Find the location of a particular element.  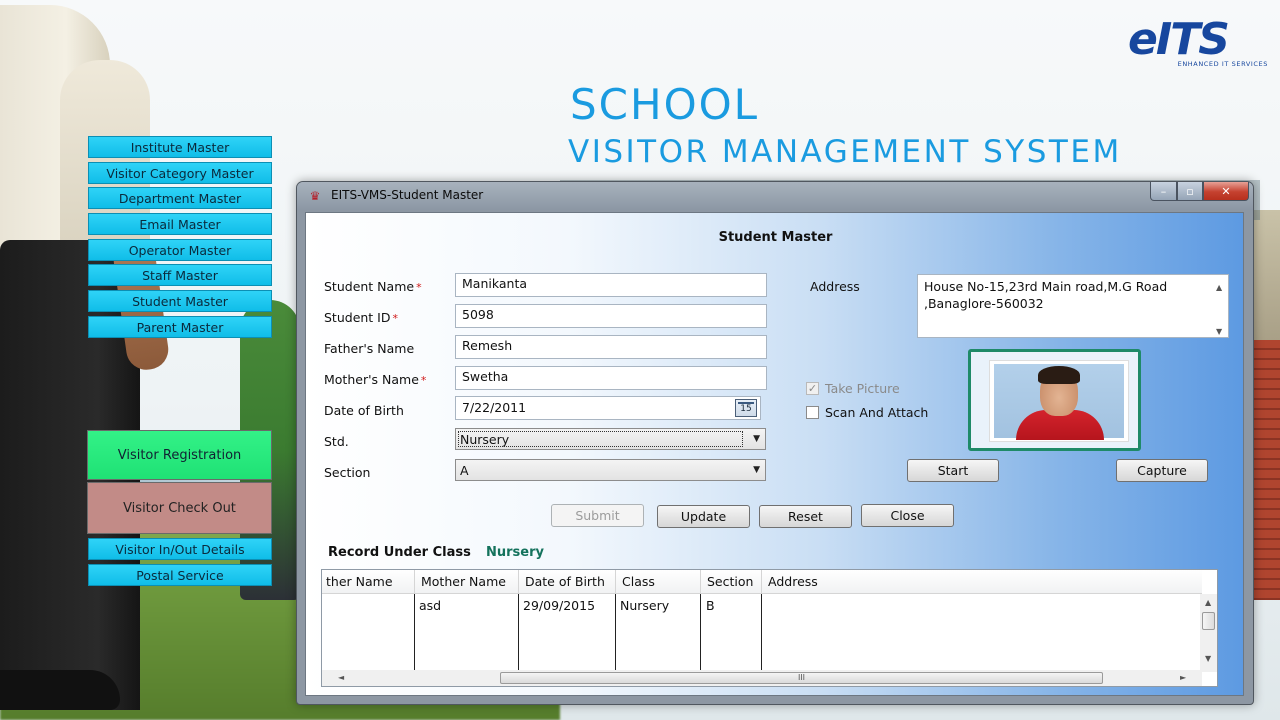

std-label: Std. is located at coordinates (336, 441).